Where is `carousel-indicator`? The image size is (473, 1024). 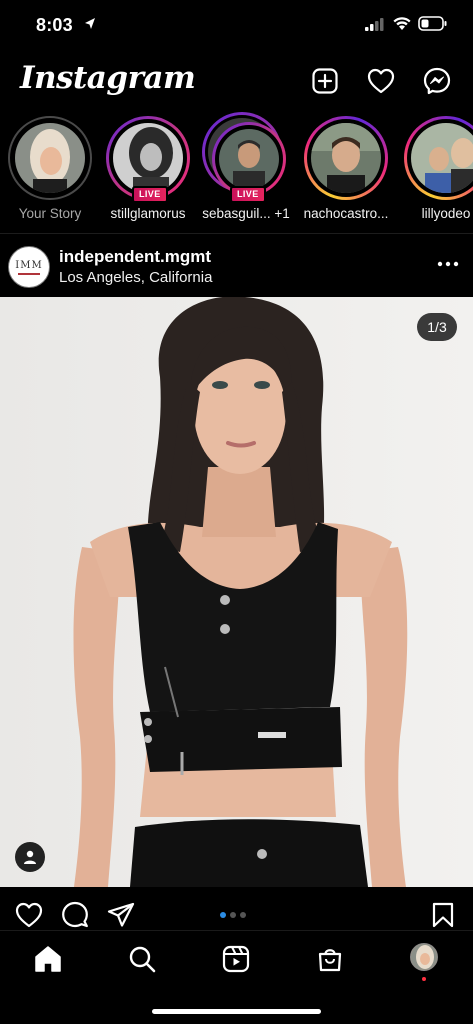 carousel-indicator is located at coordinates (233, 915).